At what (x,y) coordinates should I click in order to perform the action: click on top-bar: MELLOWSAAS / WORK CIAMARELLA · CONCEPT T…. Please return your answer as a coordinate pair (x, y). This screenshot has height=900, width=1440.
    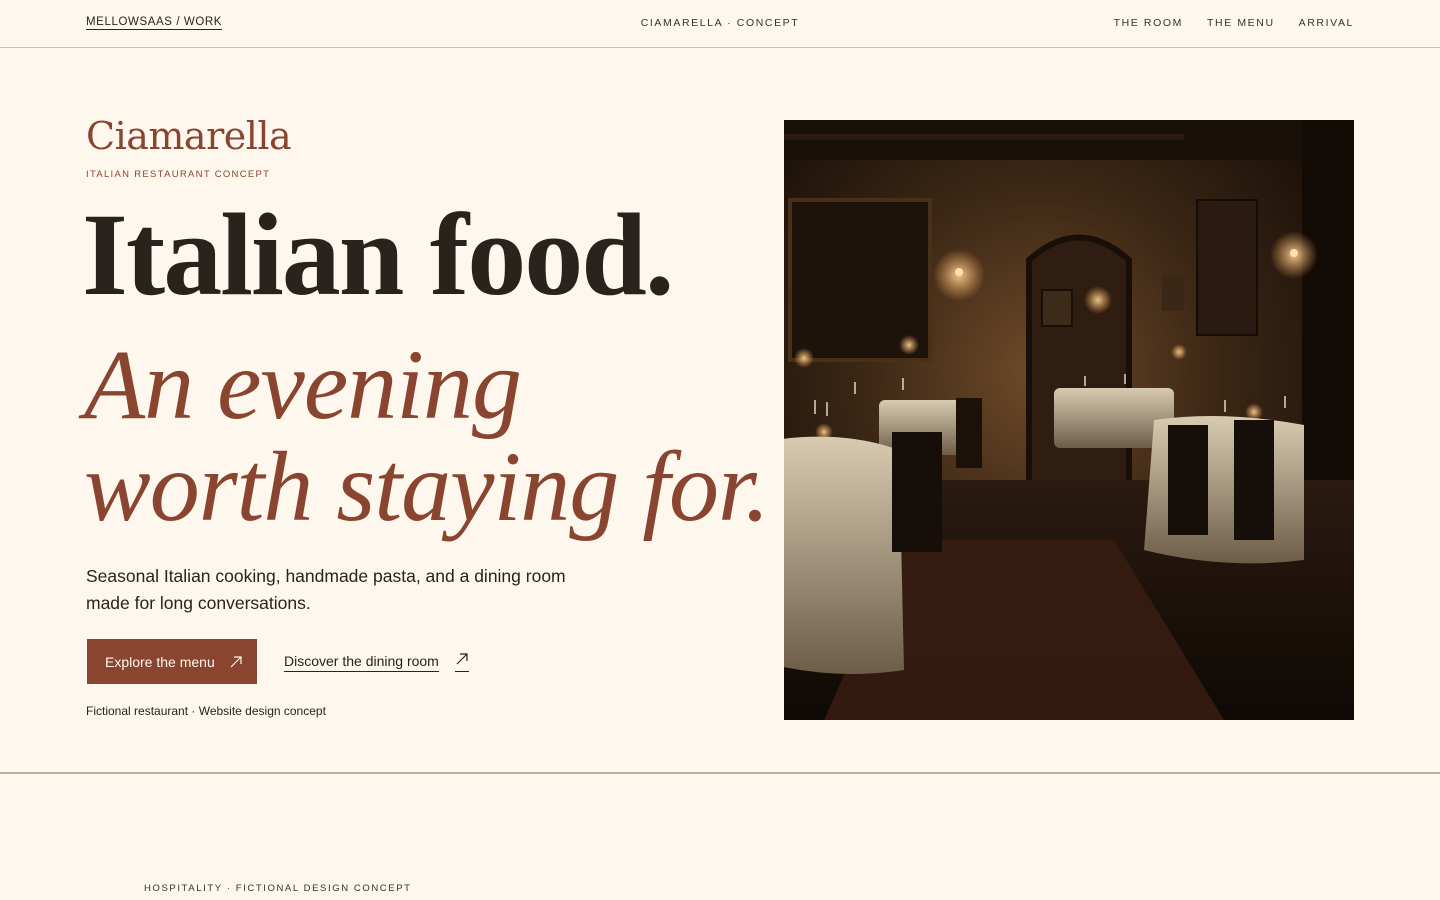
    Looking at the image, I should click on (720, 24).